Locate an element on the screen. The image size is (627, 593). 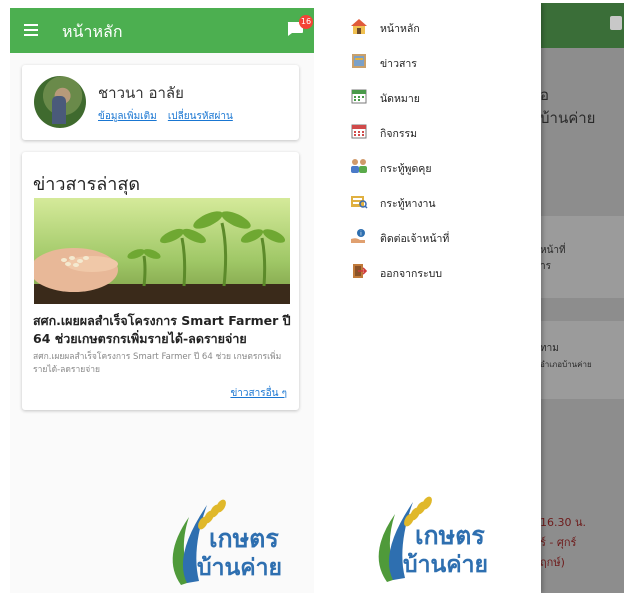
drawer-item-label: นัดหมาย is located at coordinates (400, 99).